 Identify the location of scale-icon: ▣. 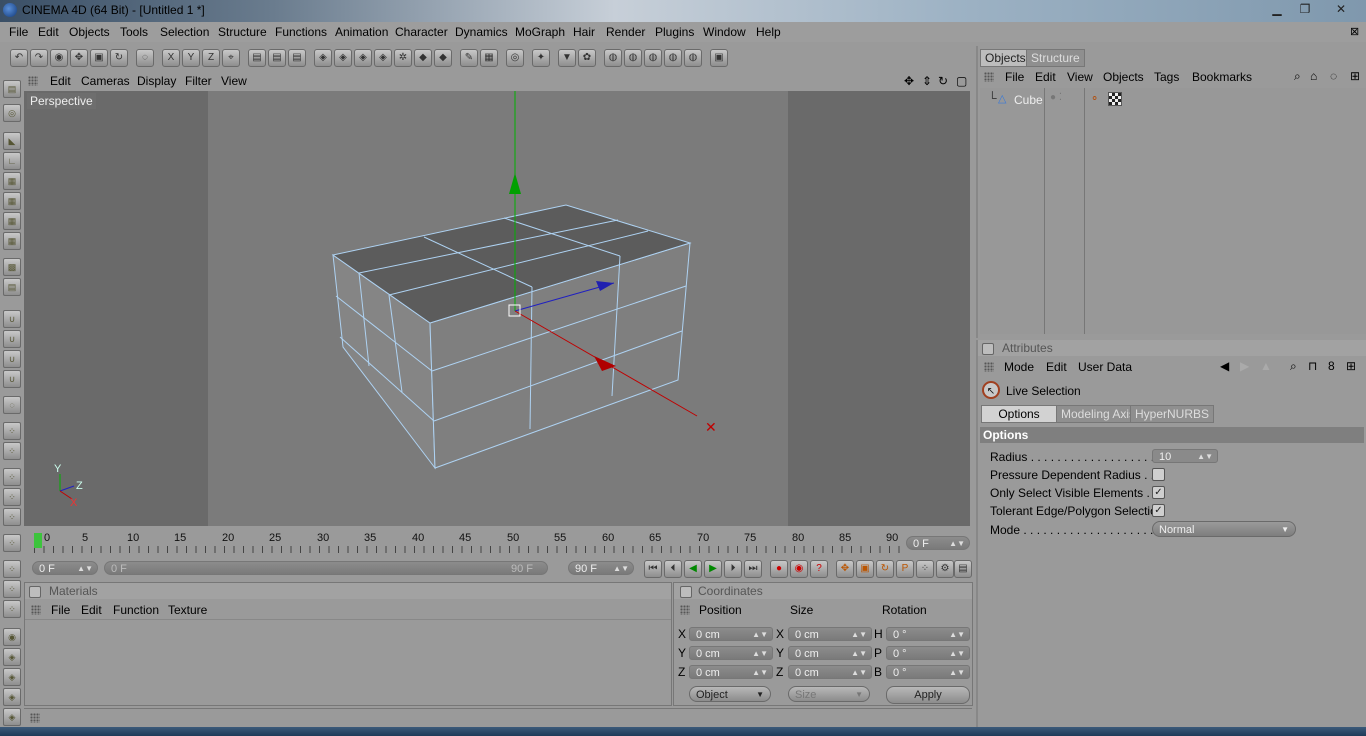
(99, 58).